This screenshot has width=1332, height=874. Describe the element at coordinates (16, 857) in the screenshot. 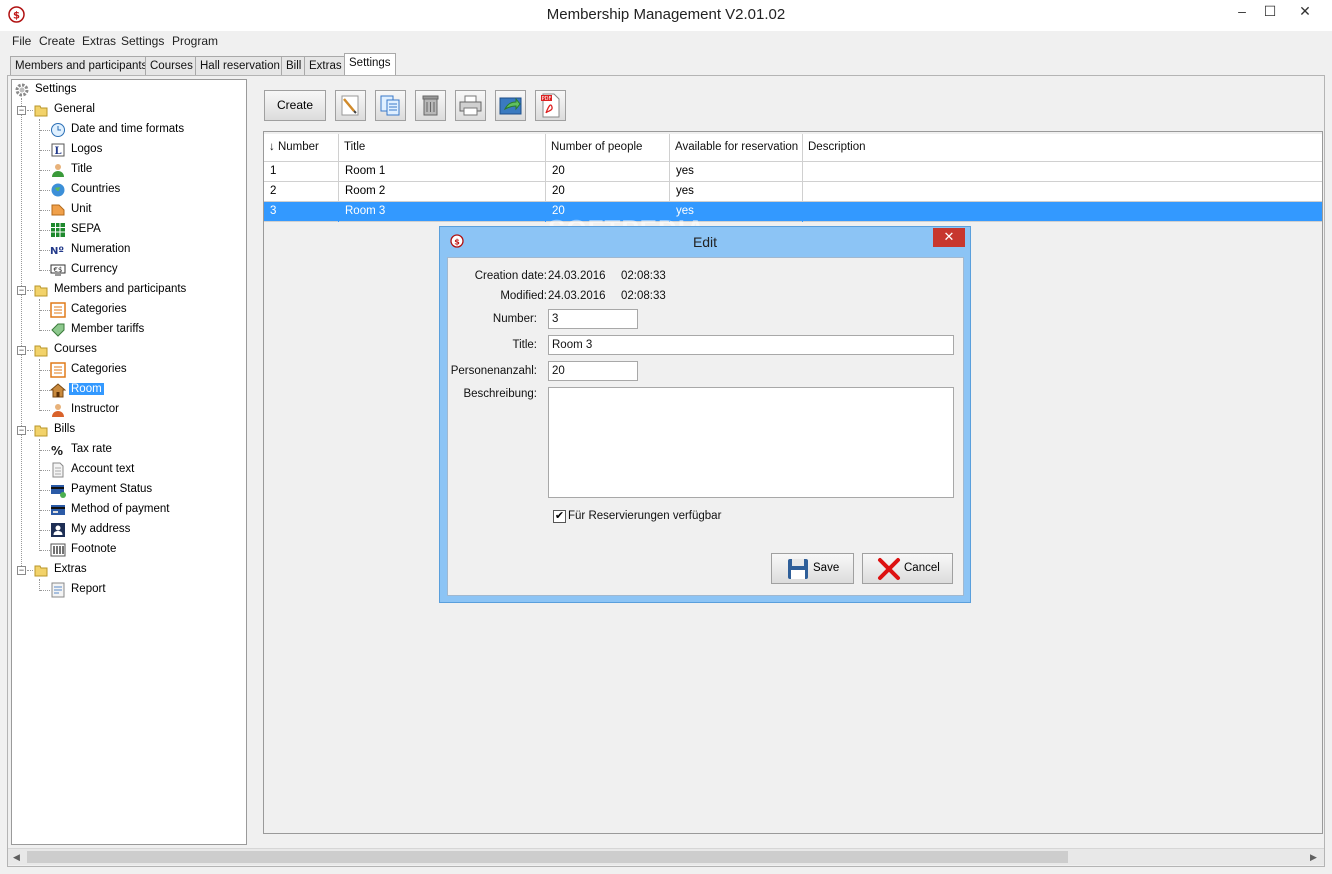

I see `scroll-left-icon: ◀` at that location.